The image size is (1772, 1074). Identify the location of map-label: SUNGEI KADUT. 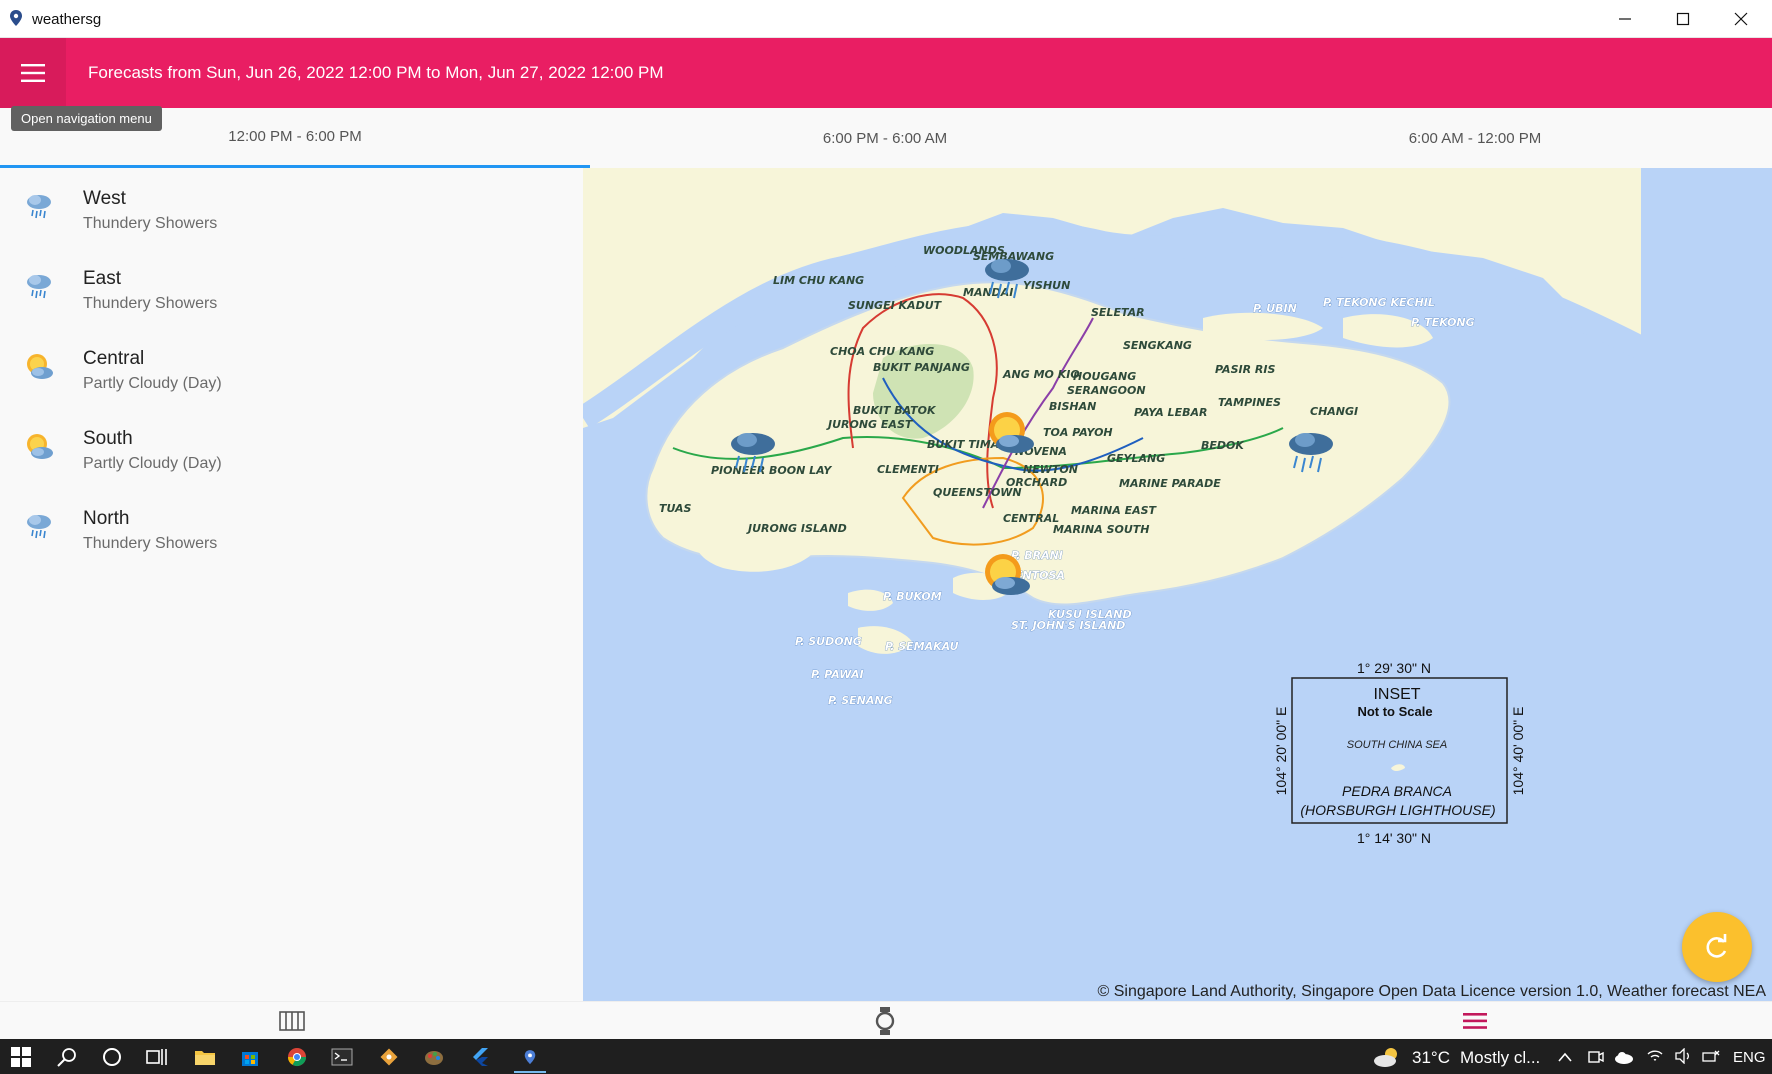
(895, 305).